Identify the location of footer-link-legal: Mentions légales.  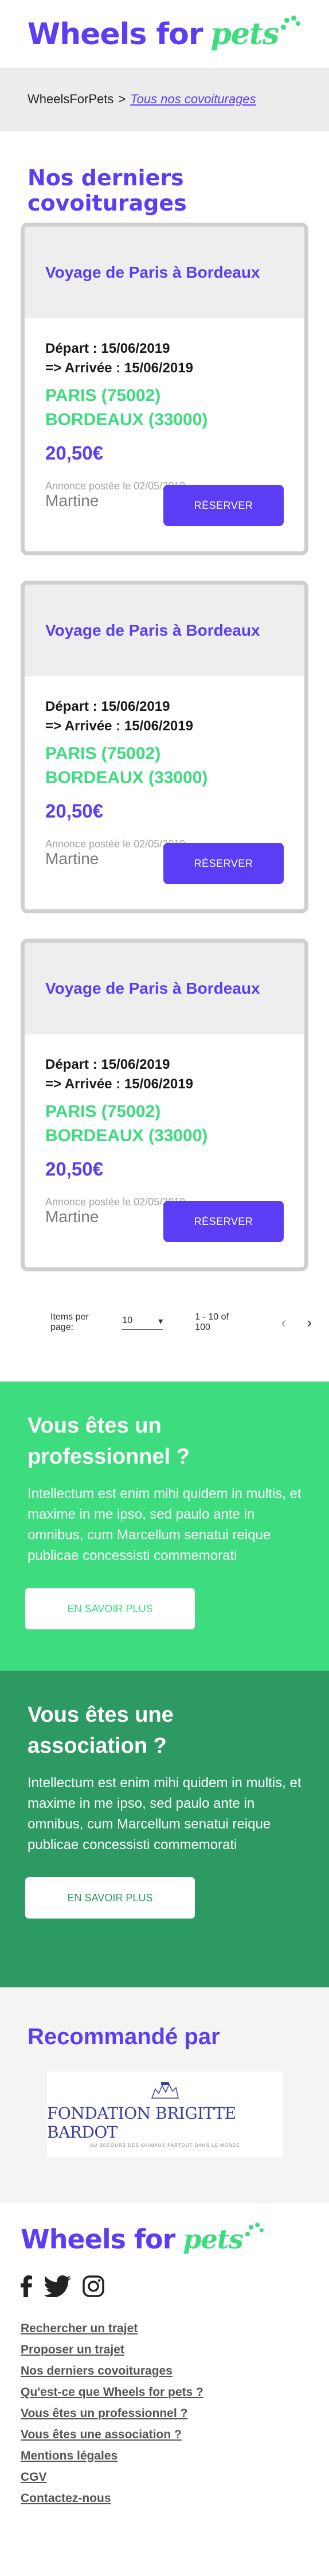
(175, 2455).